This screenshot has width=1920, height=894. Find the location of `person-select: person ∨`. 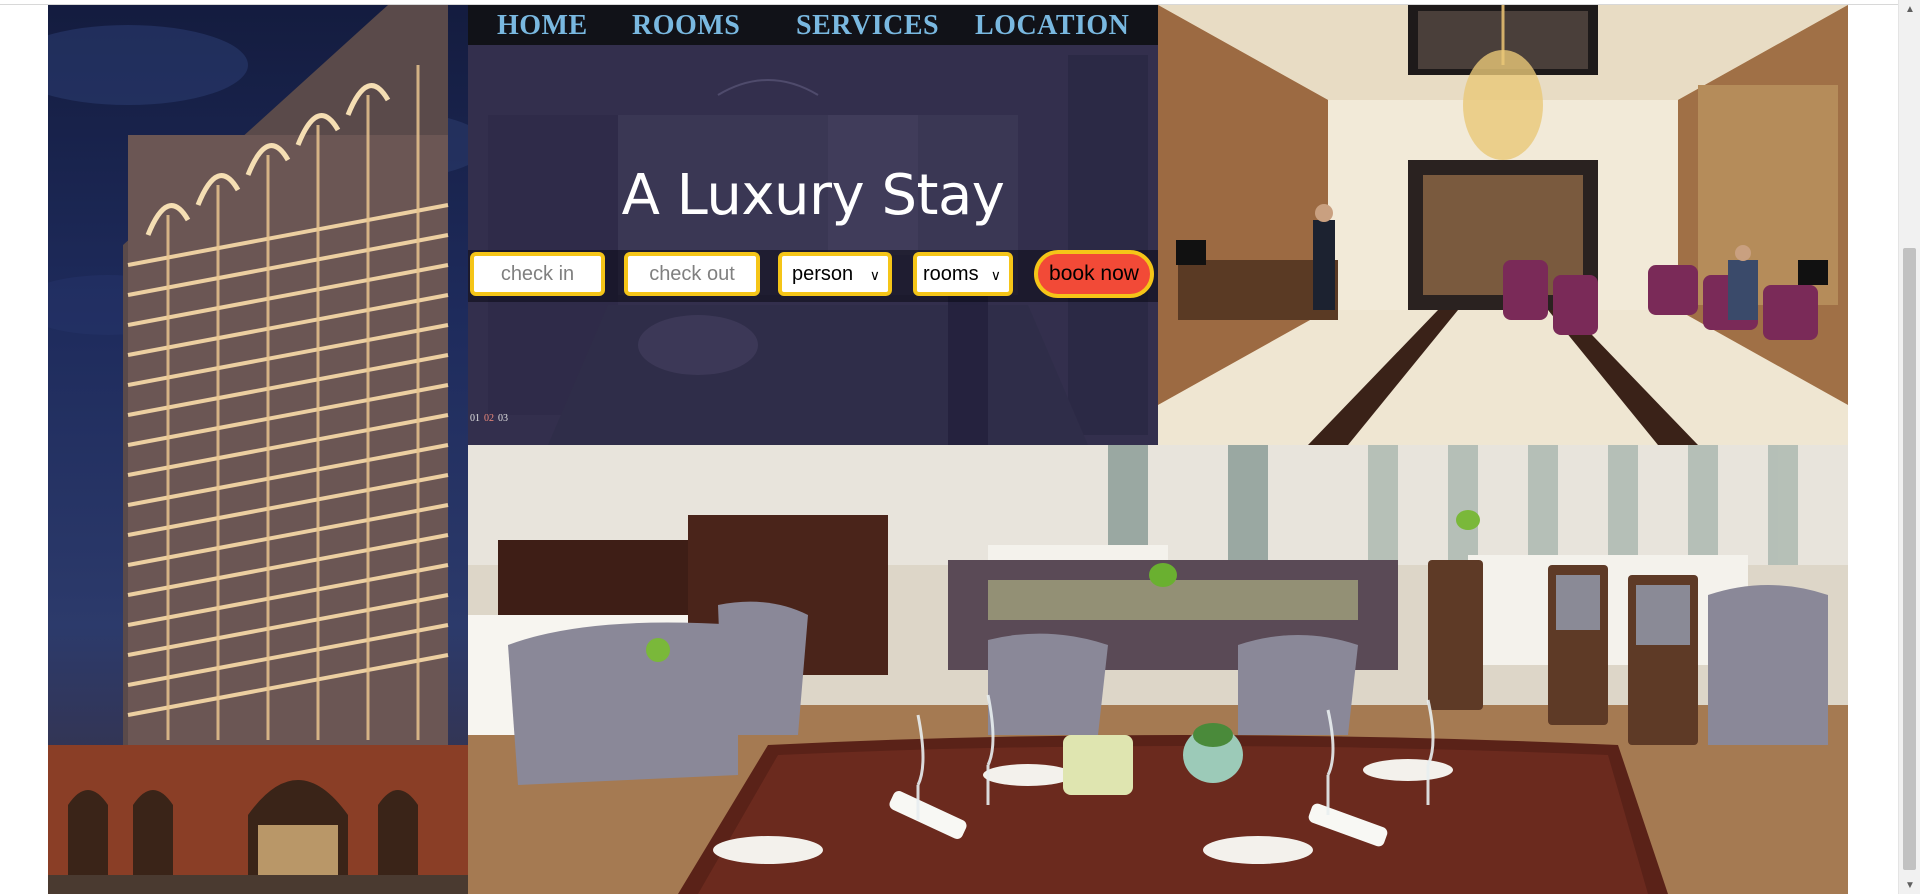

person-select: person ∨ is located at coordinates (835, 274).